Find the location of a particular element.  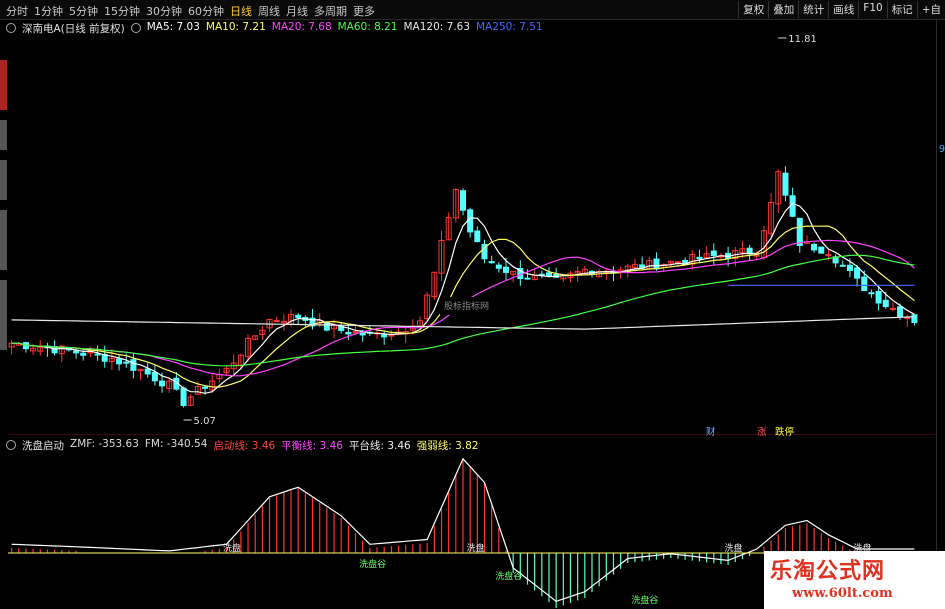

low-label: 5.07 is located at coordinates (205, 421).